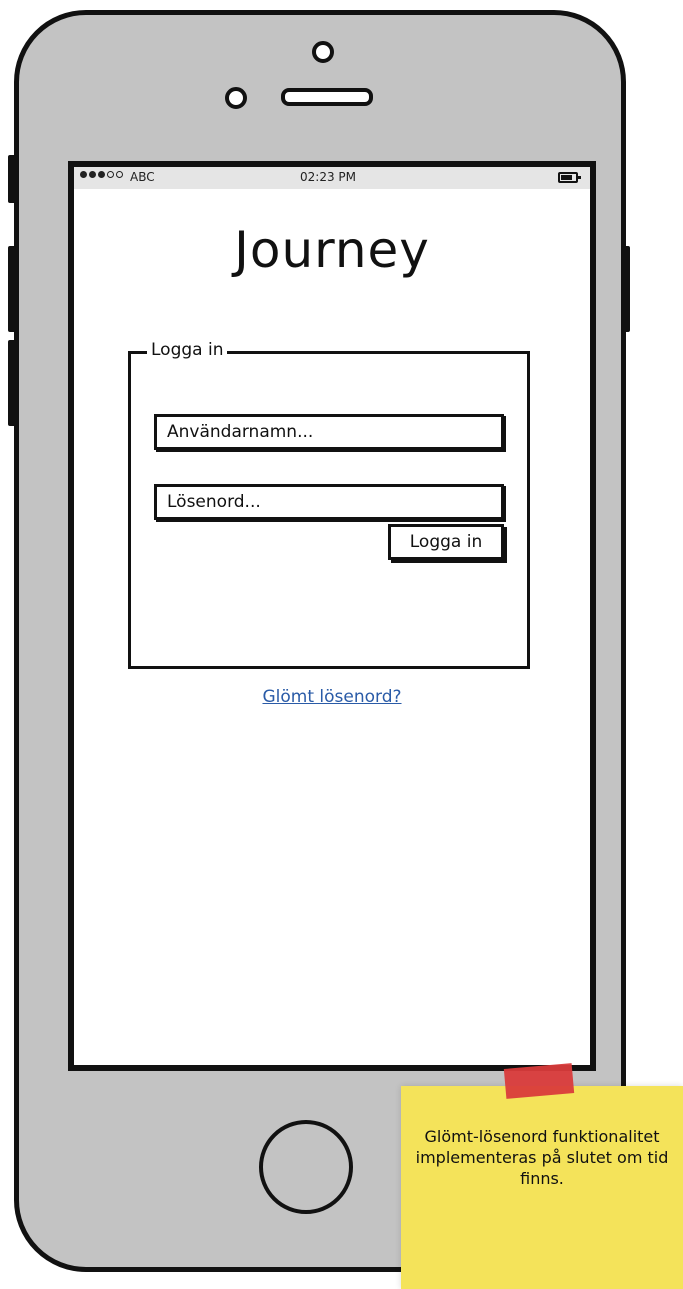 The width and height of the screenshot is (683, 1289). What do you see at coordinates (569, 177) in the screenshot?
I see `battery-icon` at bounding box center [569, 177].